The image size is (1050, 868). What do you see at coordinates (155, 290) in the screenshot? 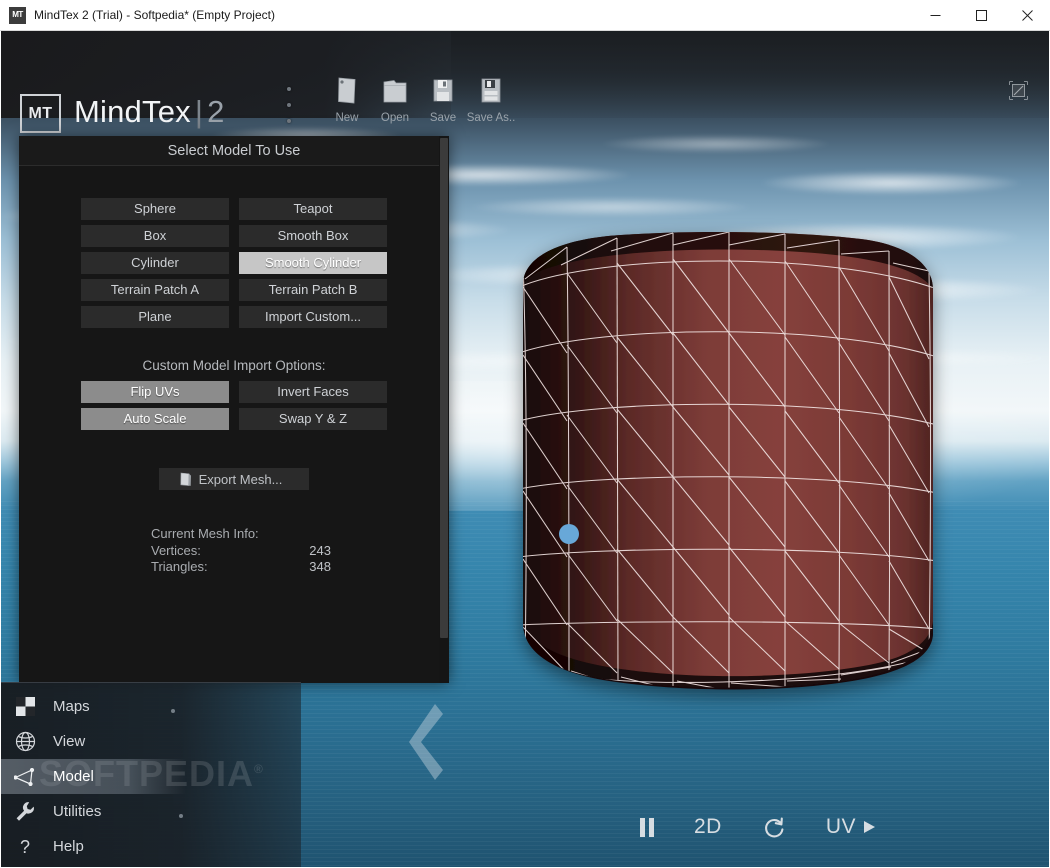
I see `model-button-terrain-patch-a: Terrain Patch A` at bounding box center [155, 290].